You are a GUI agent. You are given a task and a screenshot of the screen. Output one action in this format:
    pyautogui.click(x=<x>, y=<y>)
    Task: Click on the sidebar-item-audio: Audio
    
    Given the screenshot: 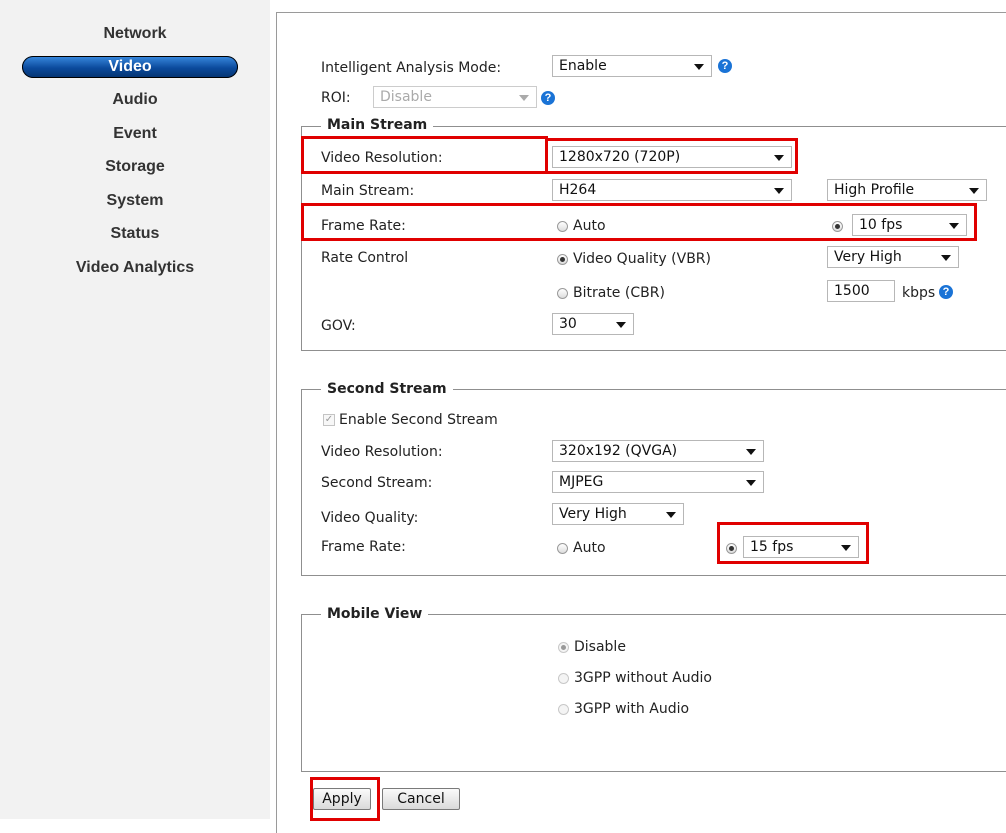 What is the action you would take?
    pyautogui.click(x=135, y=100)
    